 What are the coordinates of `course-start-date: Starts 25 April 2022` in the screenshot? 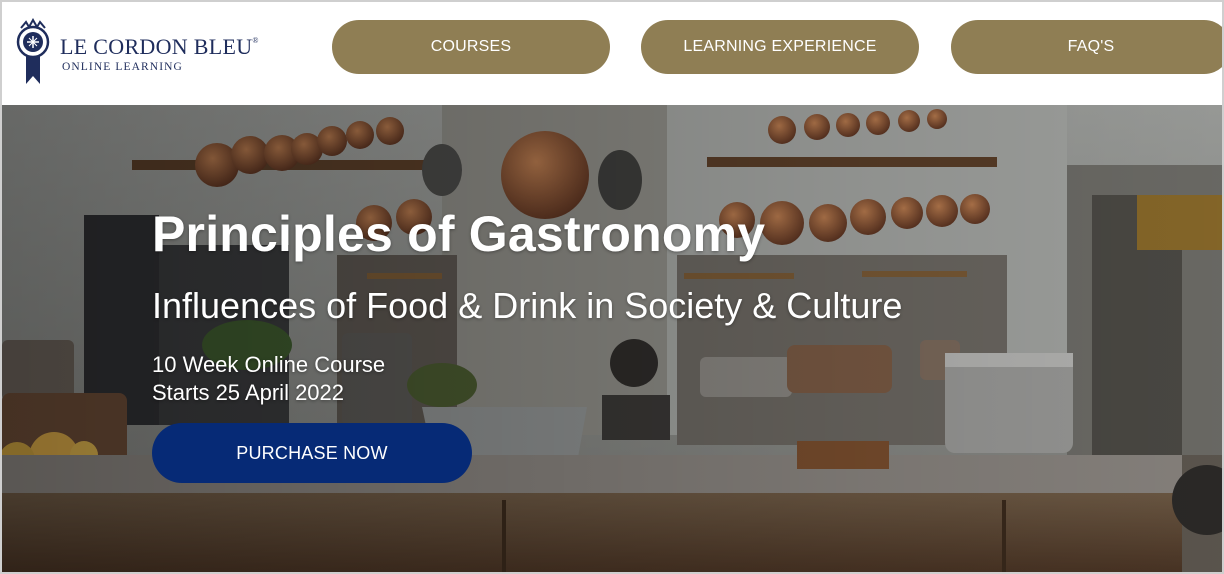 It's located at (248, 392).